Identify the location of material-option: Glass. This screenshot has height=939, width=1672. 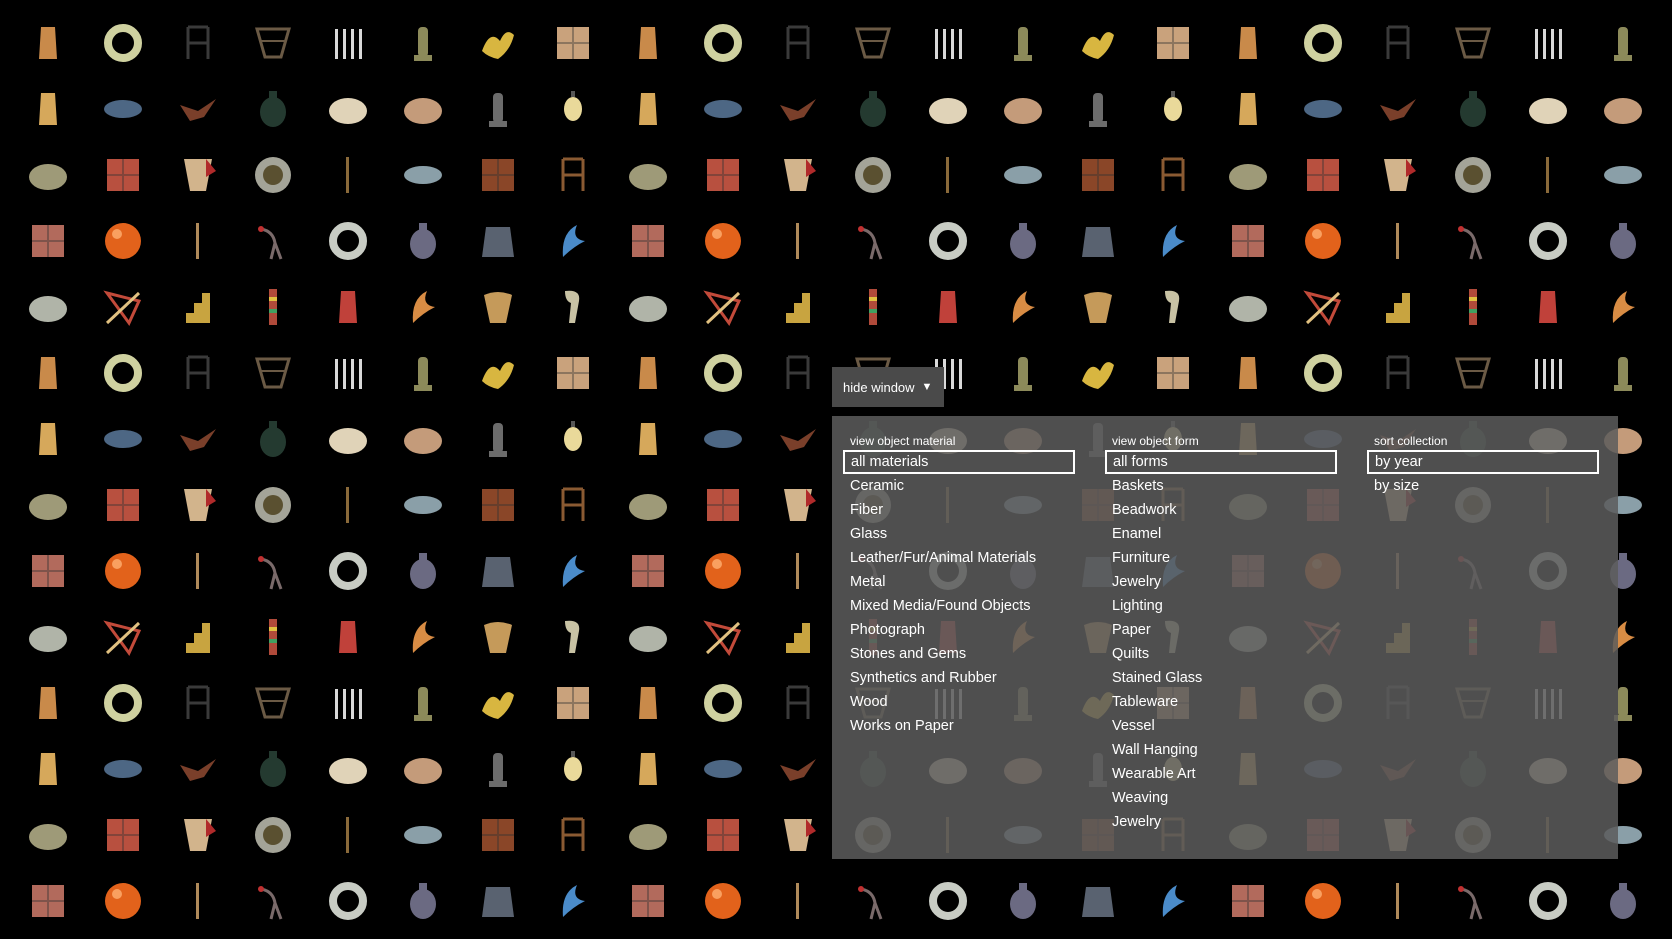
(948, 534).